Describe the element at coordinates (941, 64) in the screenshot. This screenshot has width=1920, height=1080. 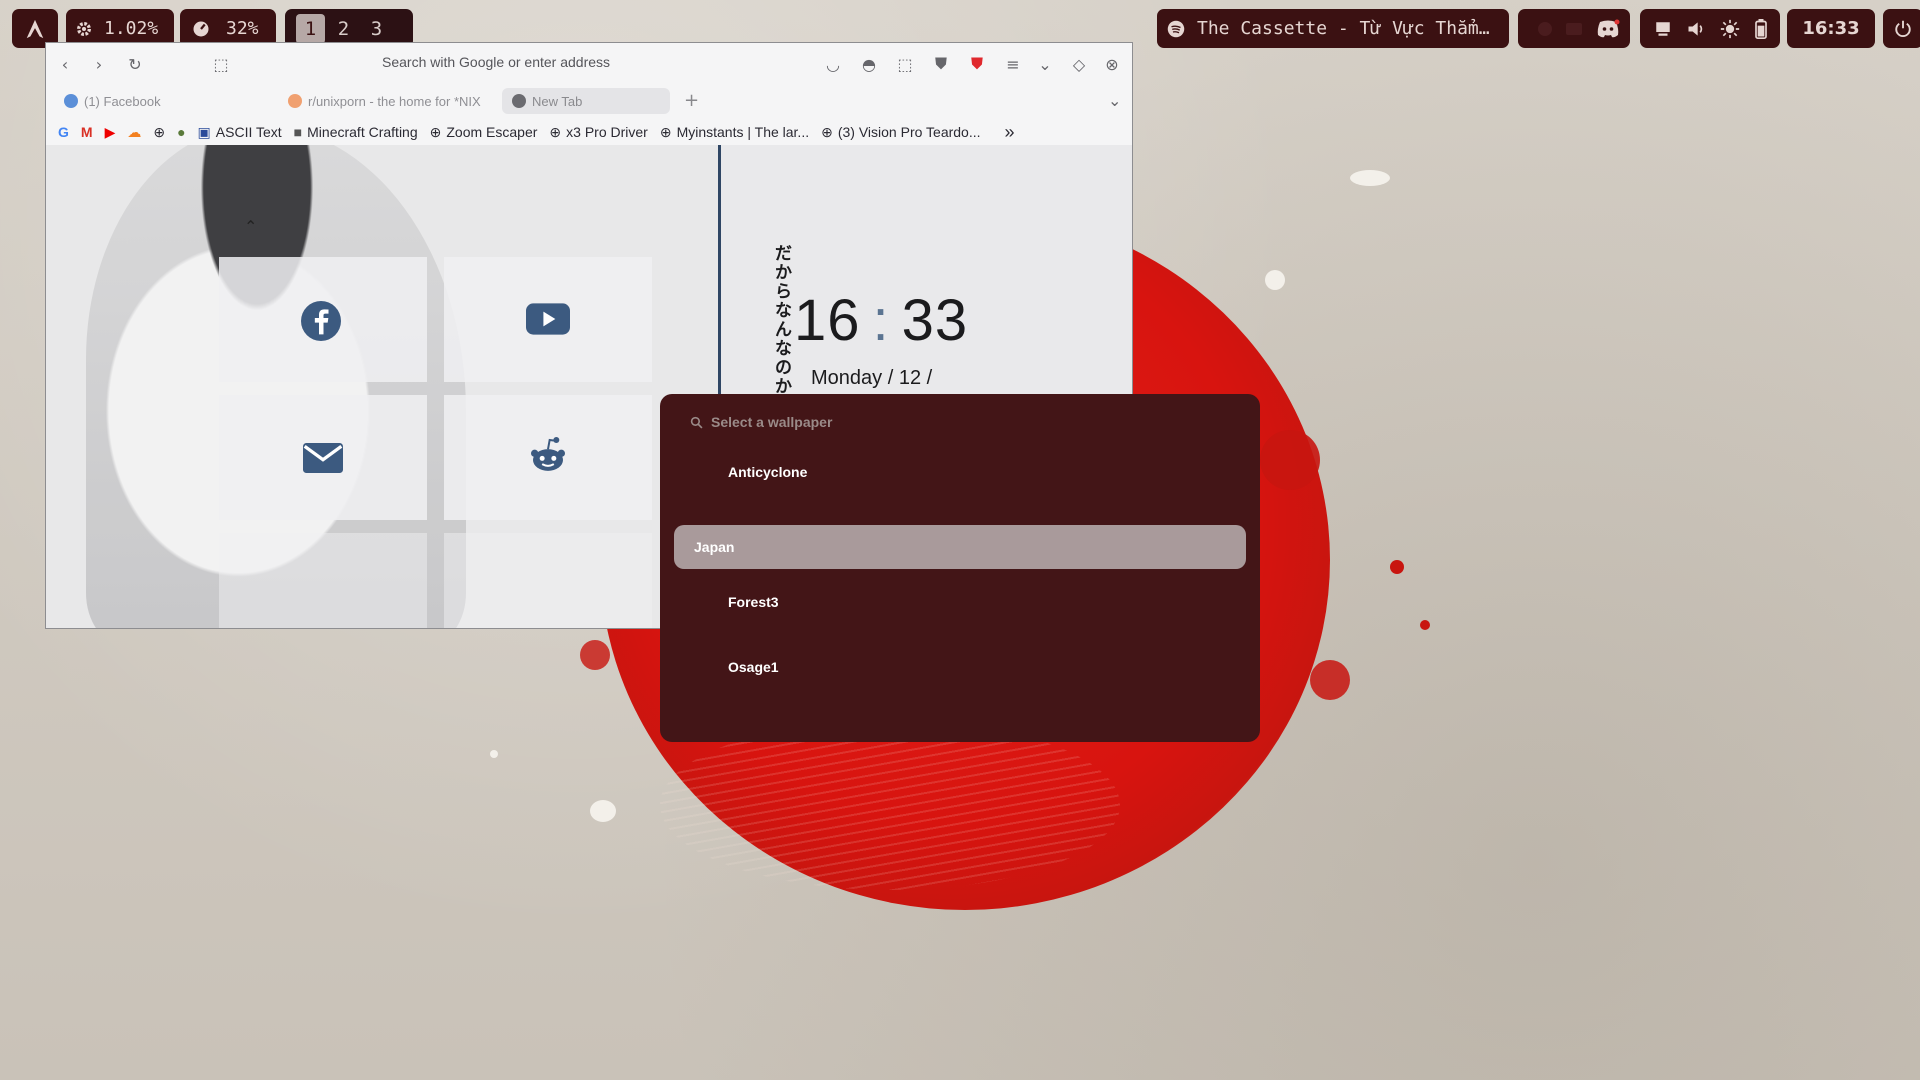
I see `ublock-icon: ⛊` at that location.